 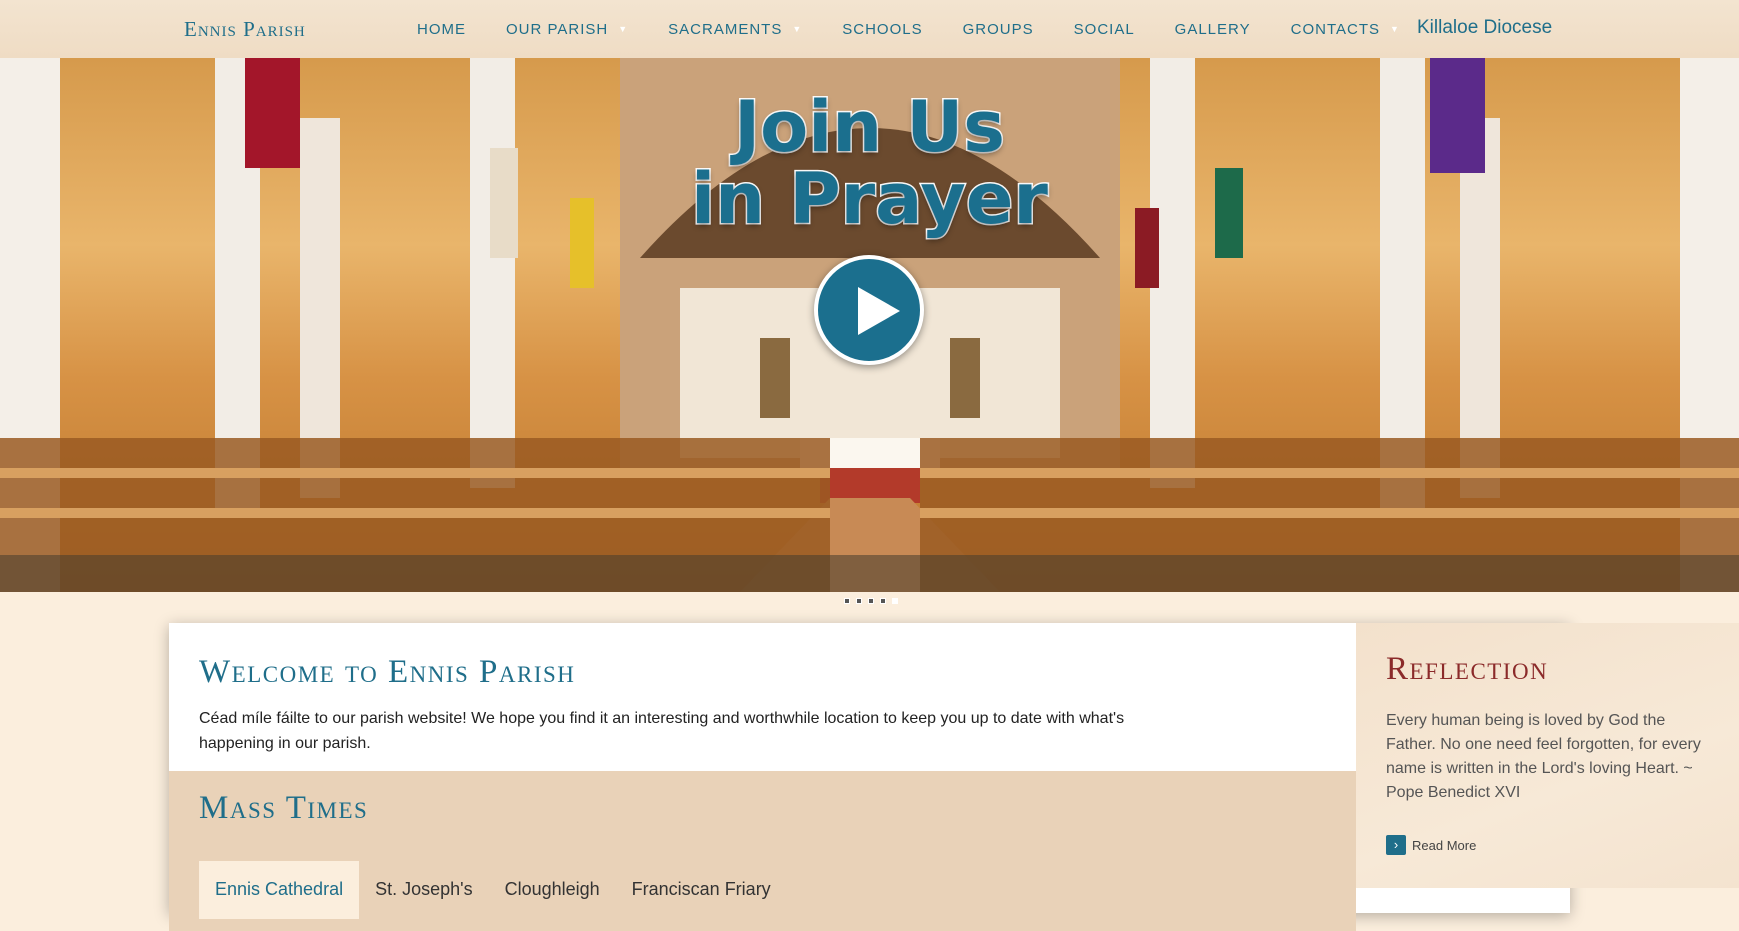 What do you see at coordinates (557, 29) in the screenshot?
I see `nav-label: OUR PARISH` at bounding box center [557, 29].